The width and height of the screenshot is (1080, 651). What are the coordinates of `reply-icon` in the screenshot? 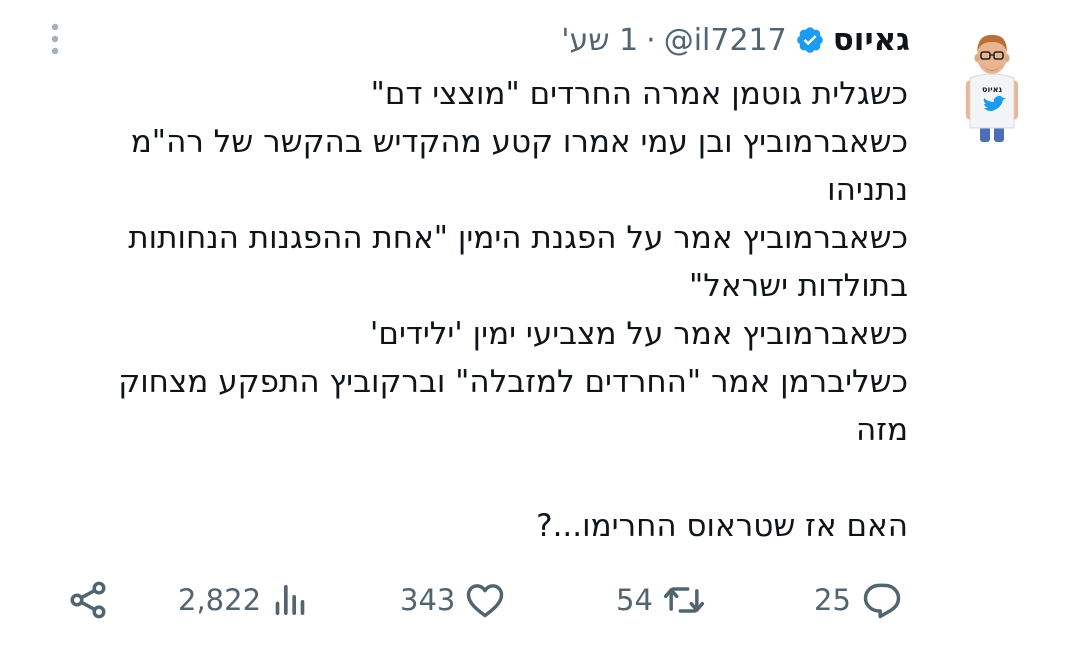 It's located at (882, 601).